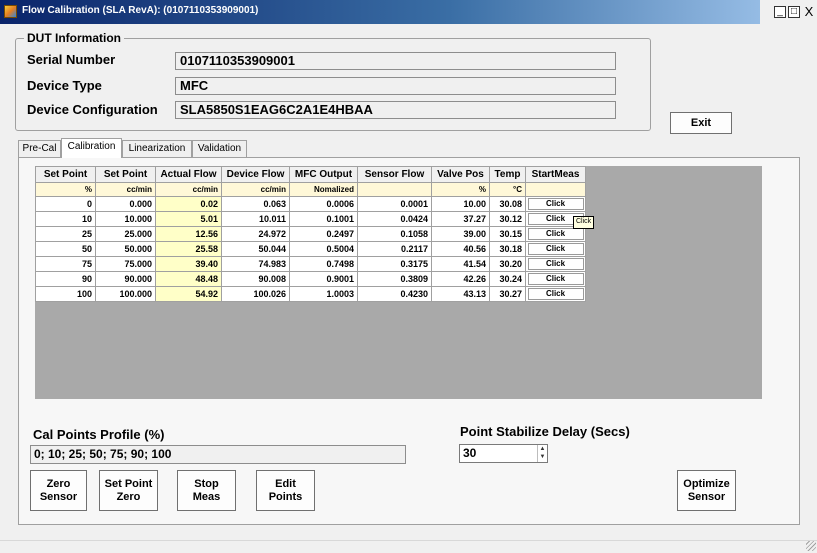  I want to click on spin-down-icon: ▼, so click(542, 457).